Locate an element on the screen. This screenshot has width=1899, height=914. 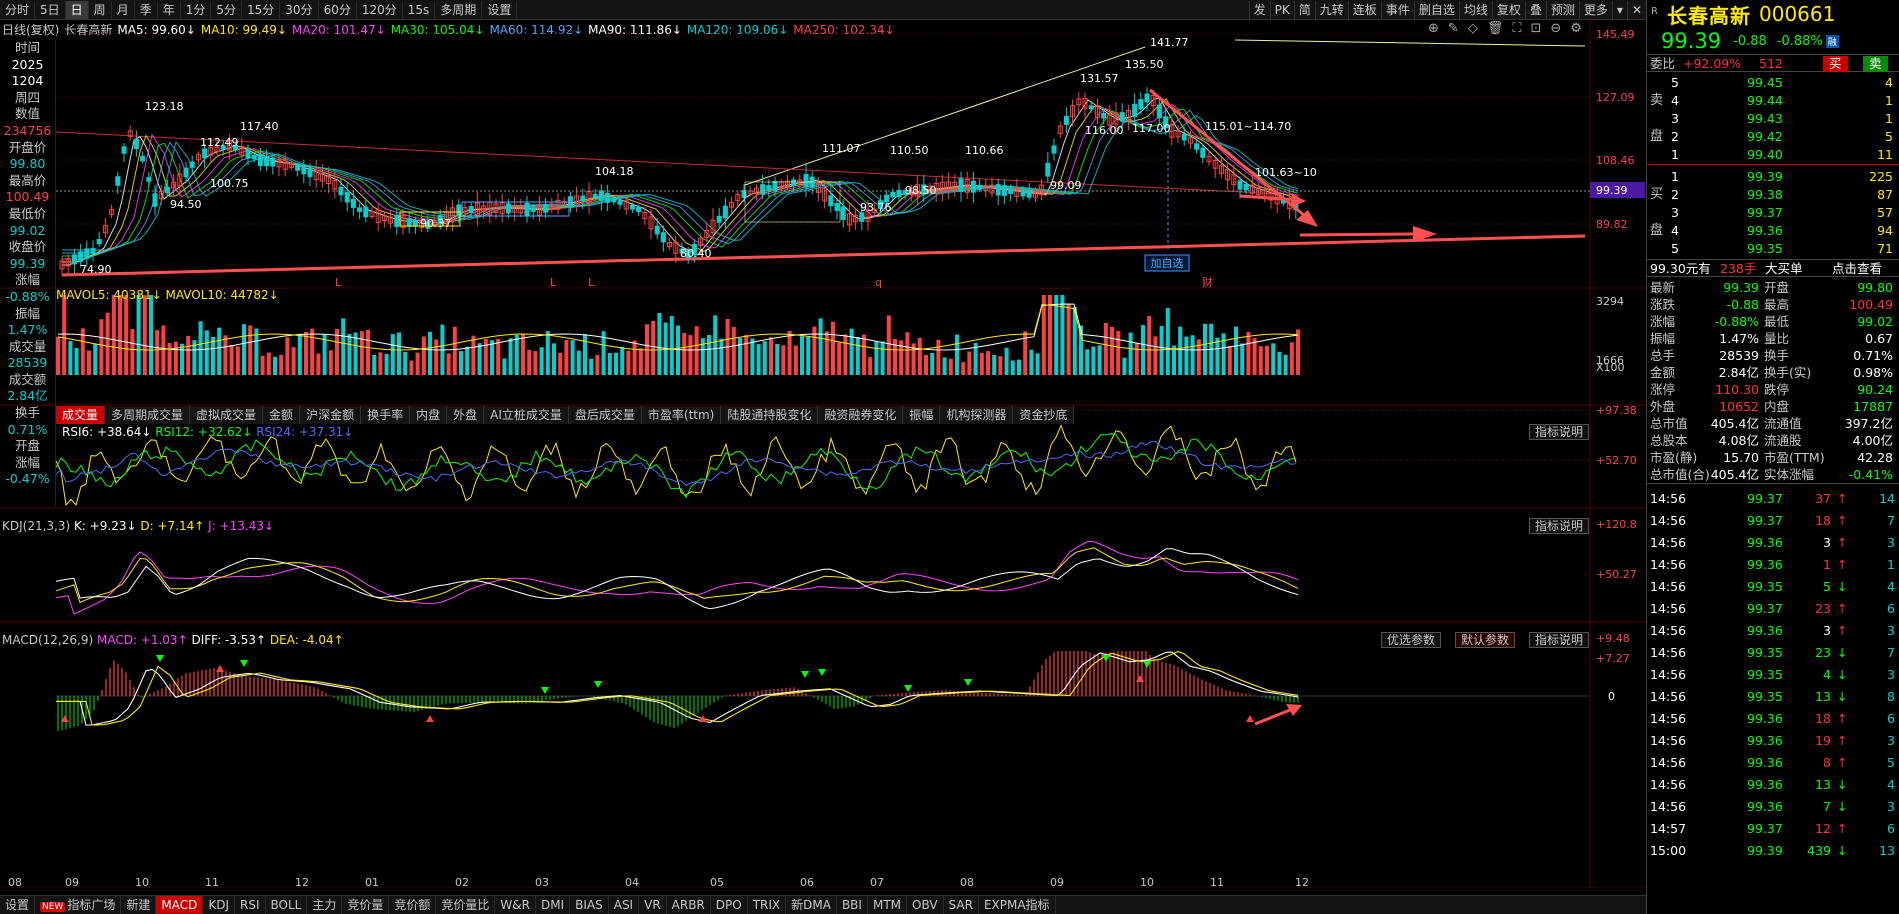
indicator-tab: 内盘 is located at coordinates (429, 415).